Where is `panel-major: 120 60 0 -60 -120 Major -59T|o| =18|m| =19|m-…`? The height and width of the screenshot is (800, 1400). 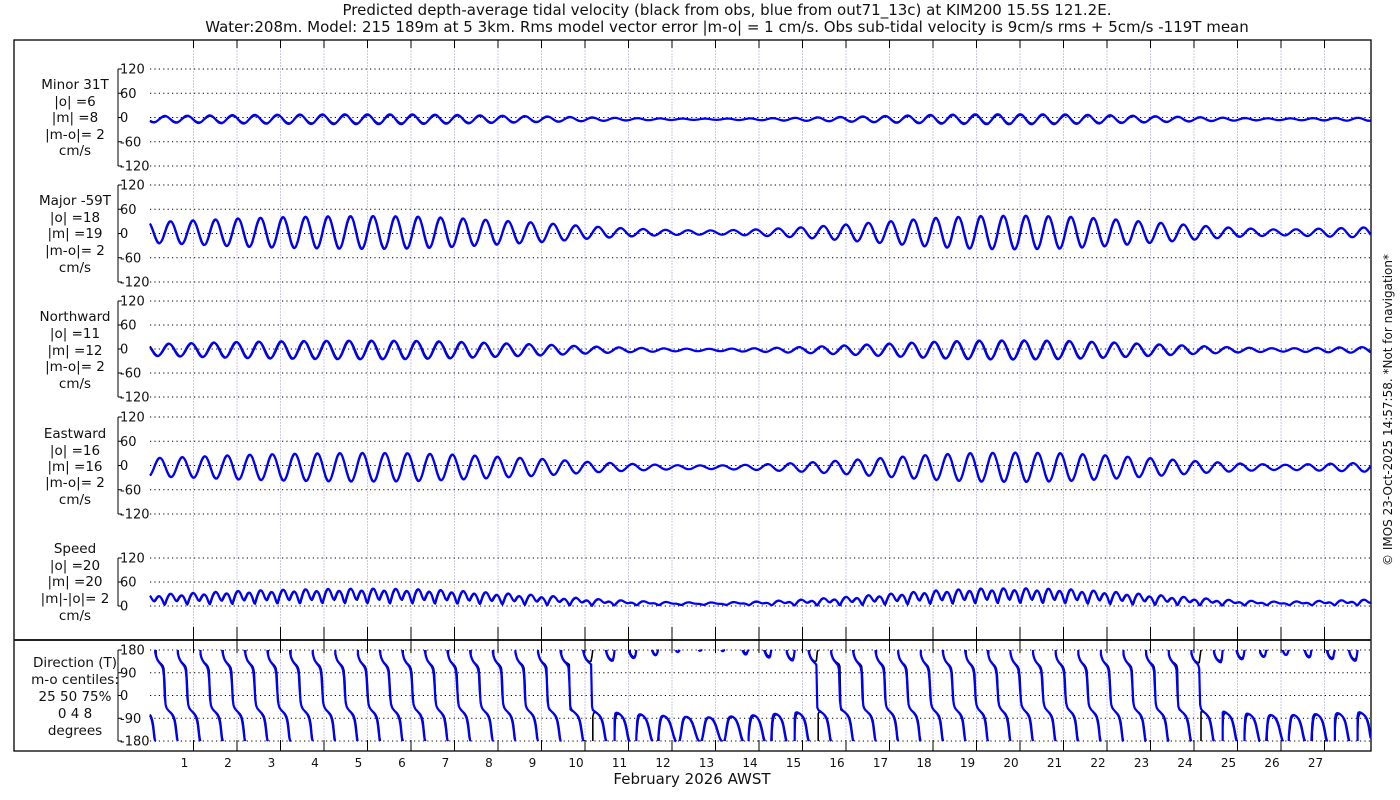
panel-major: 120 60 0 -60 -120 Major -59T|o| =18|m| =19|m-… is located at coordinates (705, 235).